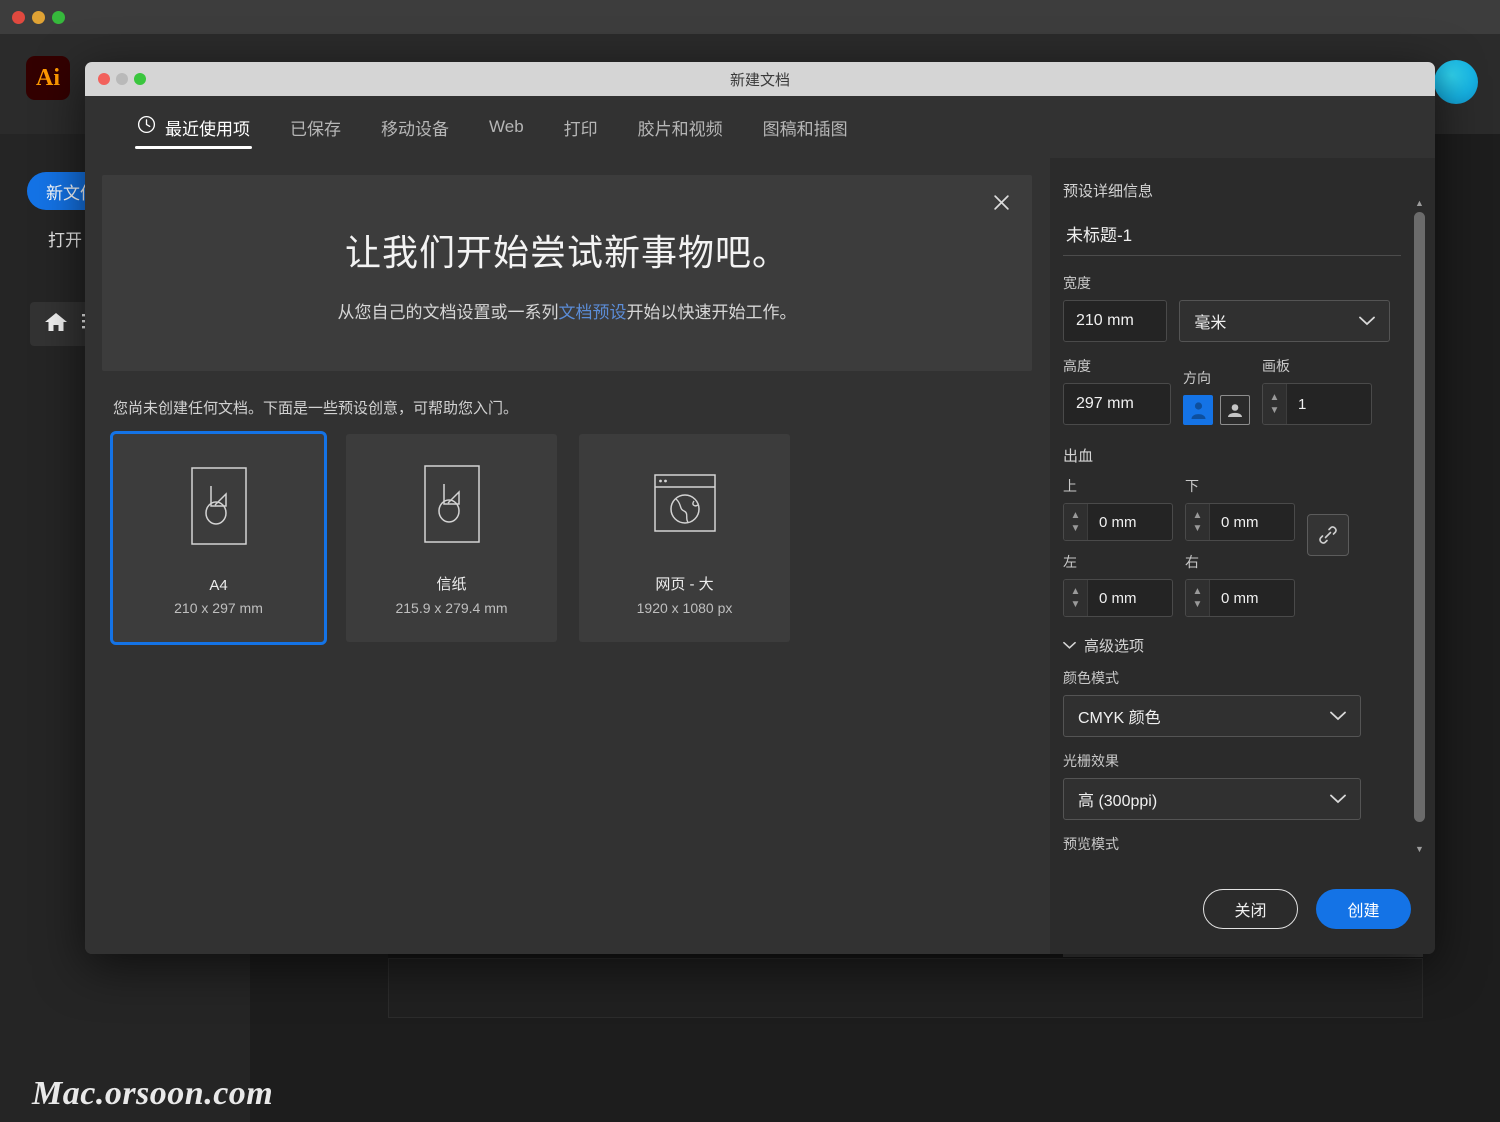  Describe the element at coordinates (451, 608) in the screenshot. I see `preset-dimensions: 215.9 x 279.4 mm` at that location.